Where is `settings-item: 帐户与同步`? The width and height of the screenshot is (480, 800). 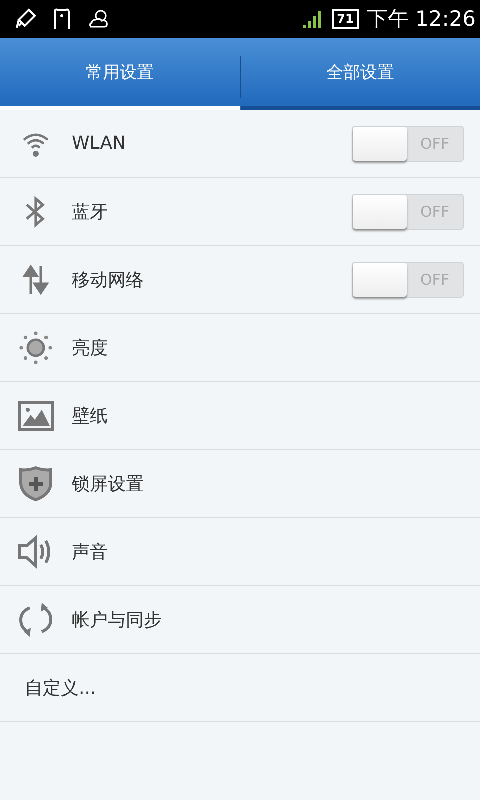 settings-item: 帐户与同步 is located at coordinates (240, 620).